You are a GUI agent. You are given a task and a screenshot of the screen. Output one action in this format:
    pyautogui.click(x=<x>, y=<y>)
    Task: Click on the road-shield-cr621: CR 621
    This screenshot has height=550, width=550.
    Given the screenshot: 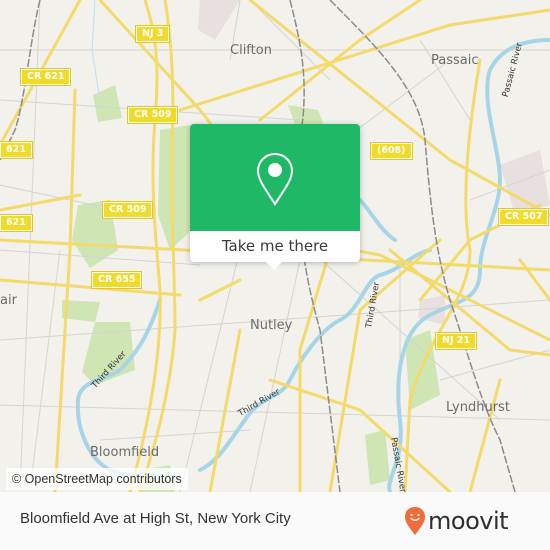 What is the action you would take?
    pyautogui.click(x=45, y=77)
    